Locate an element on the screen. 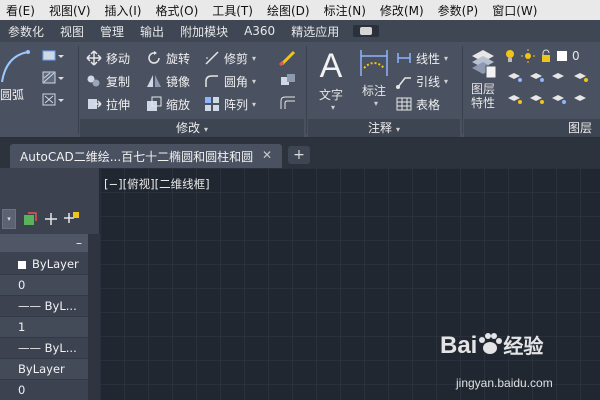 This screenshot has width=600, height=400. region-icon is located at coordinates (52, 100).